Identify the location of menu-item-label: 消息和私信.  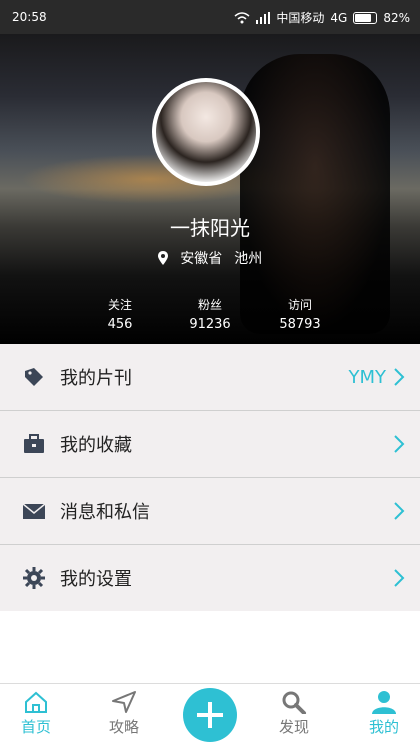
(105, 512).